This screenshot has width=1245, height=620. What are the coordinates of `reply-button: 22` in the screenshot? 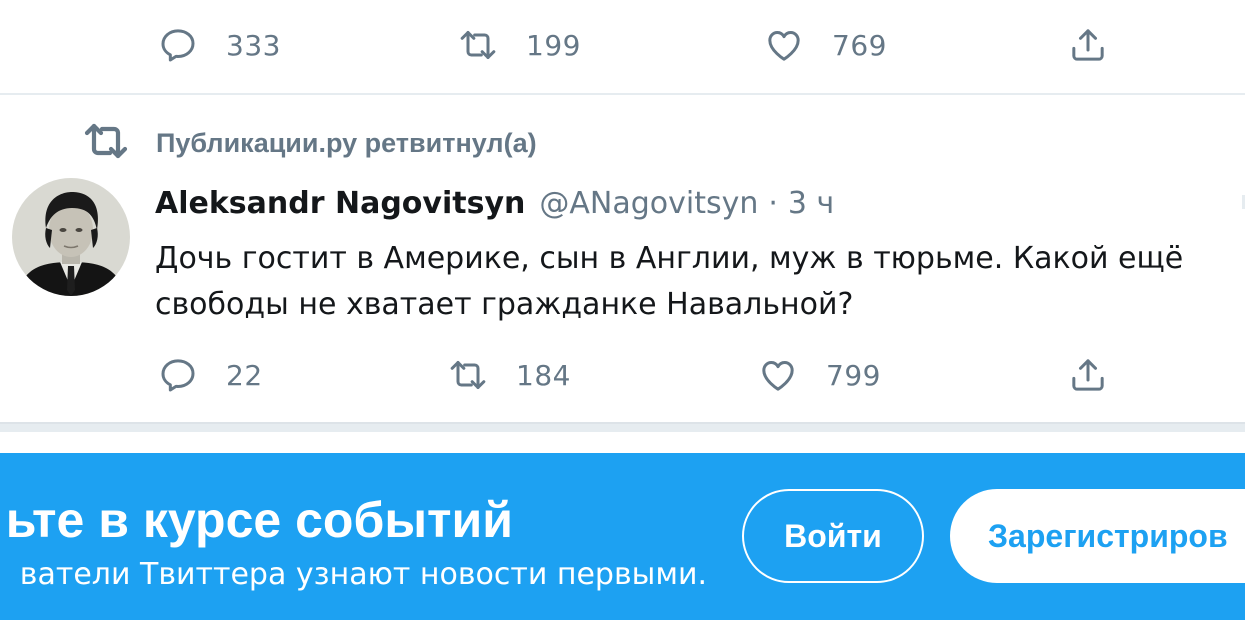 It's located at (210, 375).